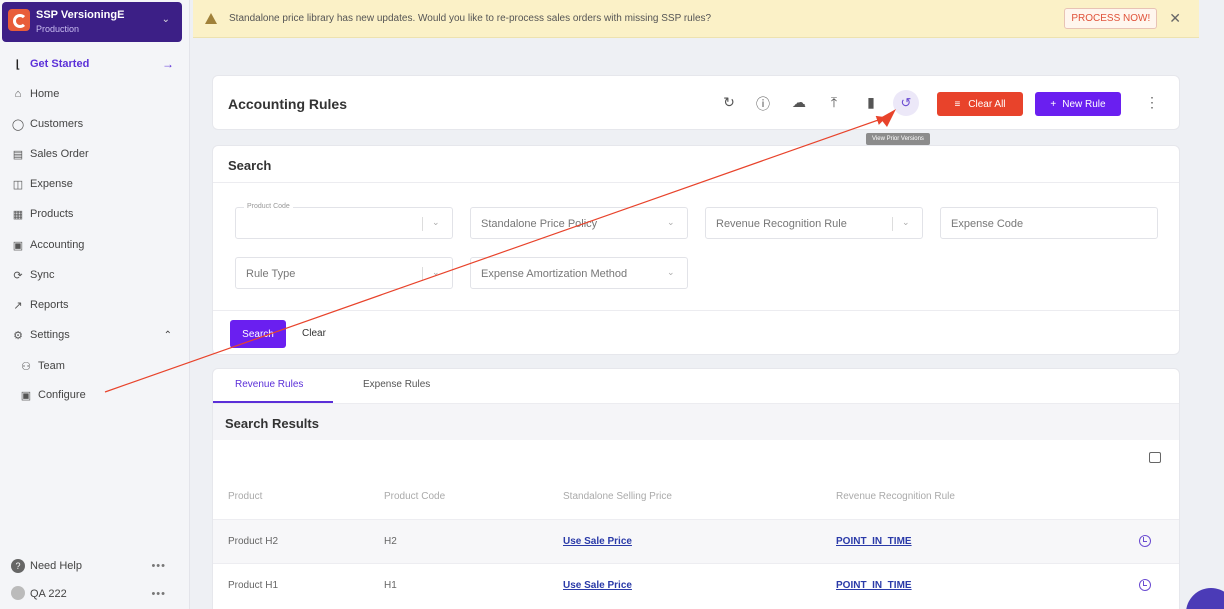  I want to click on tab-revenue-rules: Revenue Rules, so click(269, 384).